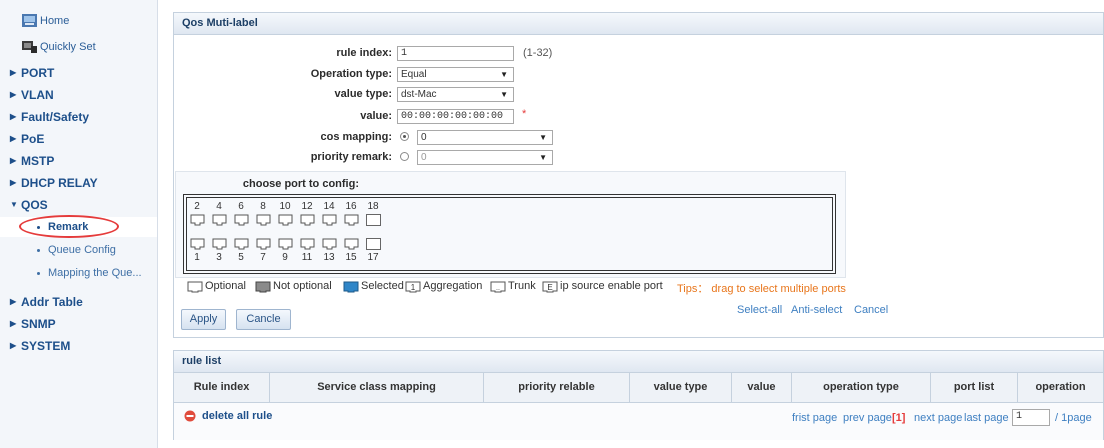 The width and height of the screenshot is (1104, 448). What do you see at coordinates (867, 418) in the screenshot?
I see `prev-page-link: prev page` at bounding box center [867, 418].